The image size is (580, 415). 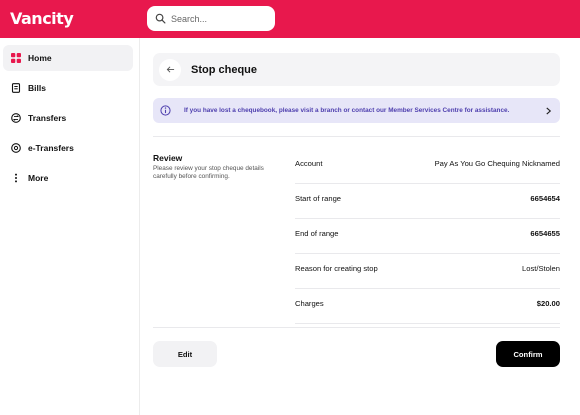 I want to click on back-button, so click(x=170, y=69).